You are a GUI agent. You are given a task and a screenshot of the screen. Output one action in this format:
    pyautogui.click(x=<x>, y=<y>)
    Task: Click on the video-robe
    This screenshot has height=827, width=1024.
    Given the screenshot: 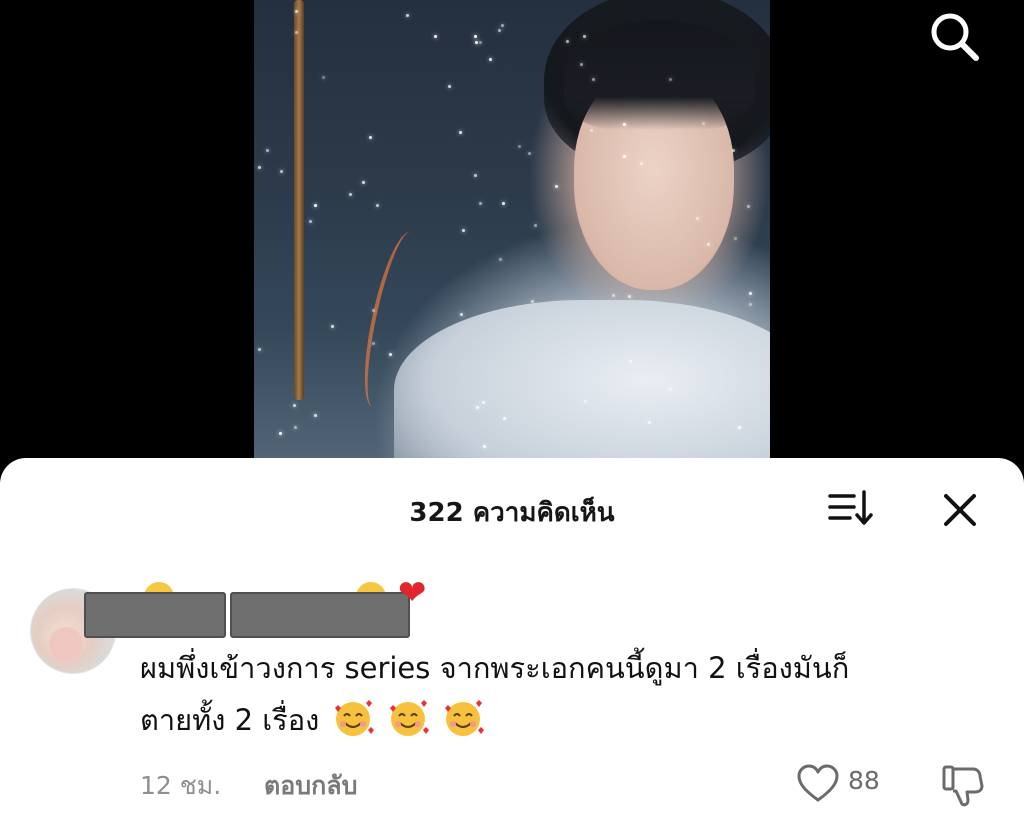 What is the action you would take?
    pyautogui.click(x=582, y=385)
    